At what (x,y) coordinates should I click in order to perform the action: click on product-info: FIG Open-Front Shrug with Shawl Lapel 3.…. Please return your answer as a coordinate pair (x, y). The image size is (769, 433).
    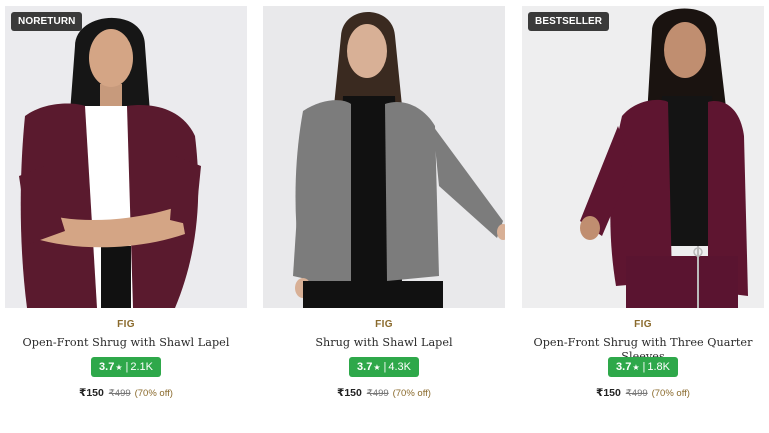
    Looking at the image, I should click on (126, 359).